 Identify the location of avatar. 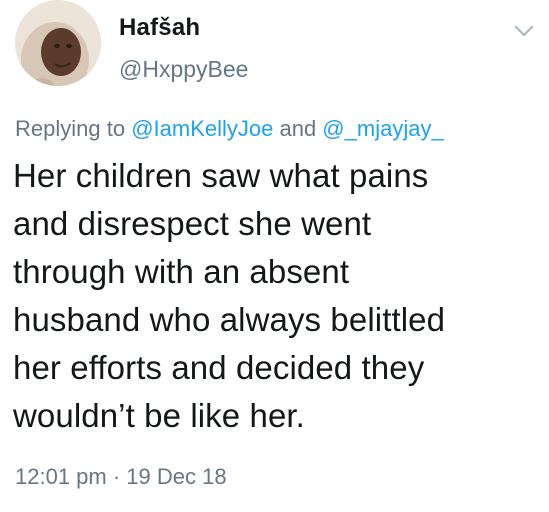
(58, 43).